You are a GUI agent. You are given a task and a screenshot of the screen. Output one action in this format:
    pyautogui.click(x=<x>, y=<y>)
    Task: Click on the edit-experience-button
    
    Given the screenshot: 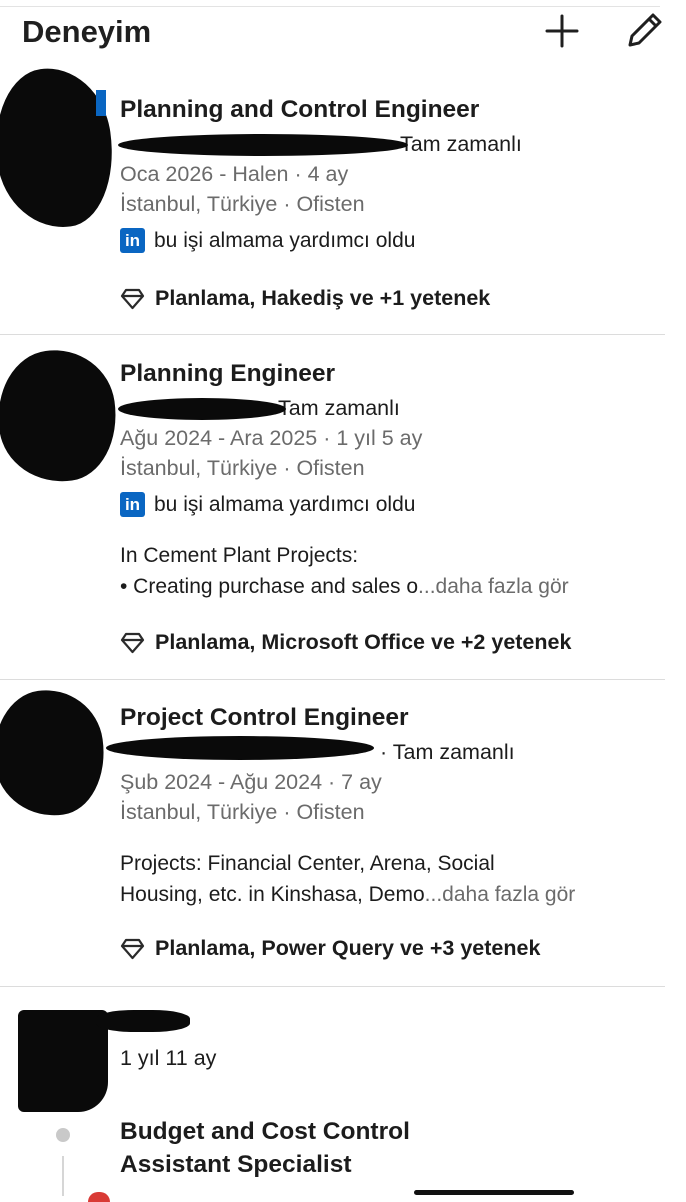 What is the action you would take?
    pyautogui.click(x=645, y=30)
    